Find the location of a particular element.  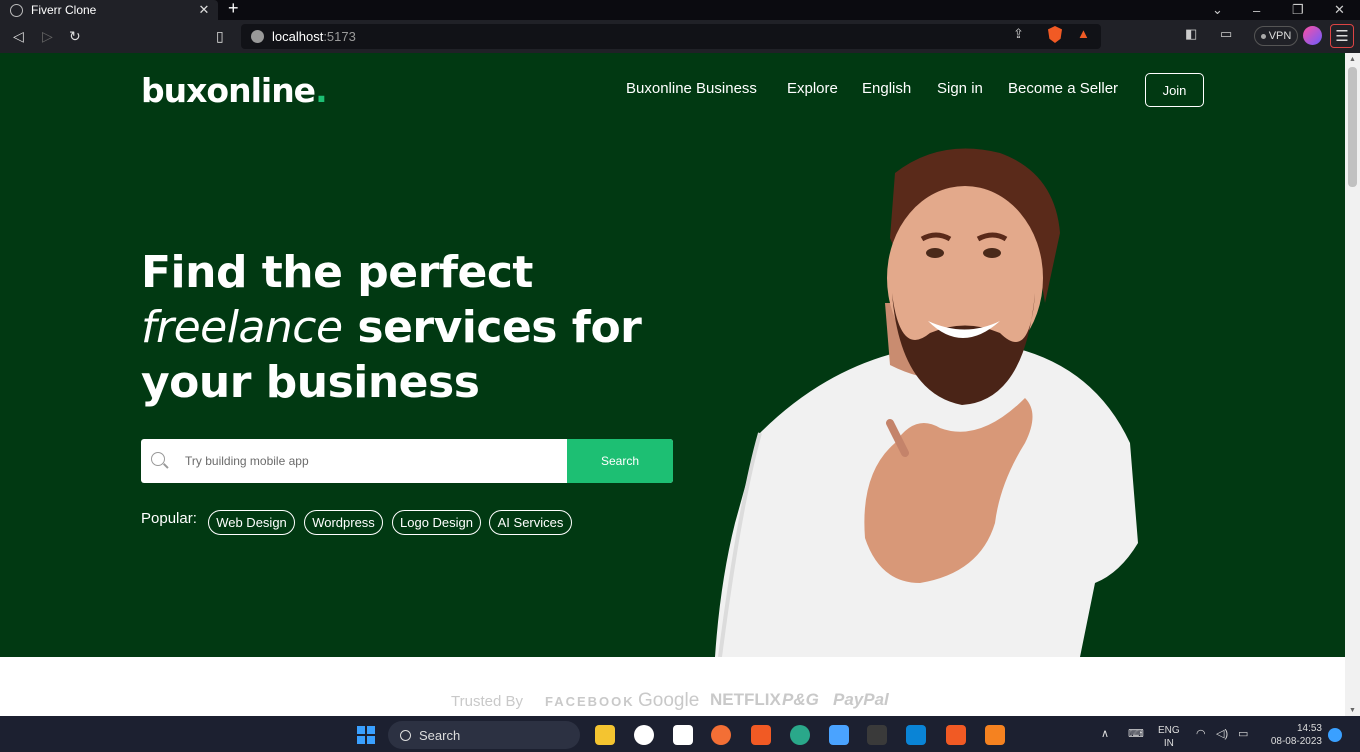

clock-date: 08-08-2023 is located at coordinates (1296, 741).